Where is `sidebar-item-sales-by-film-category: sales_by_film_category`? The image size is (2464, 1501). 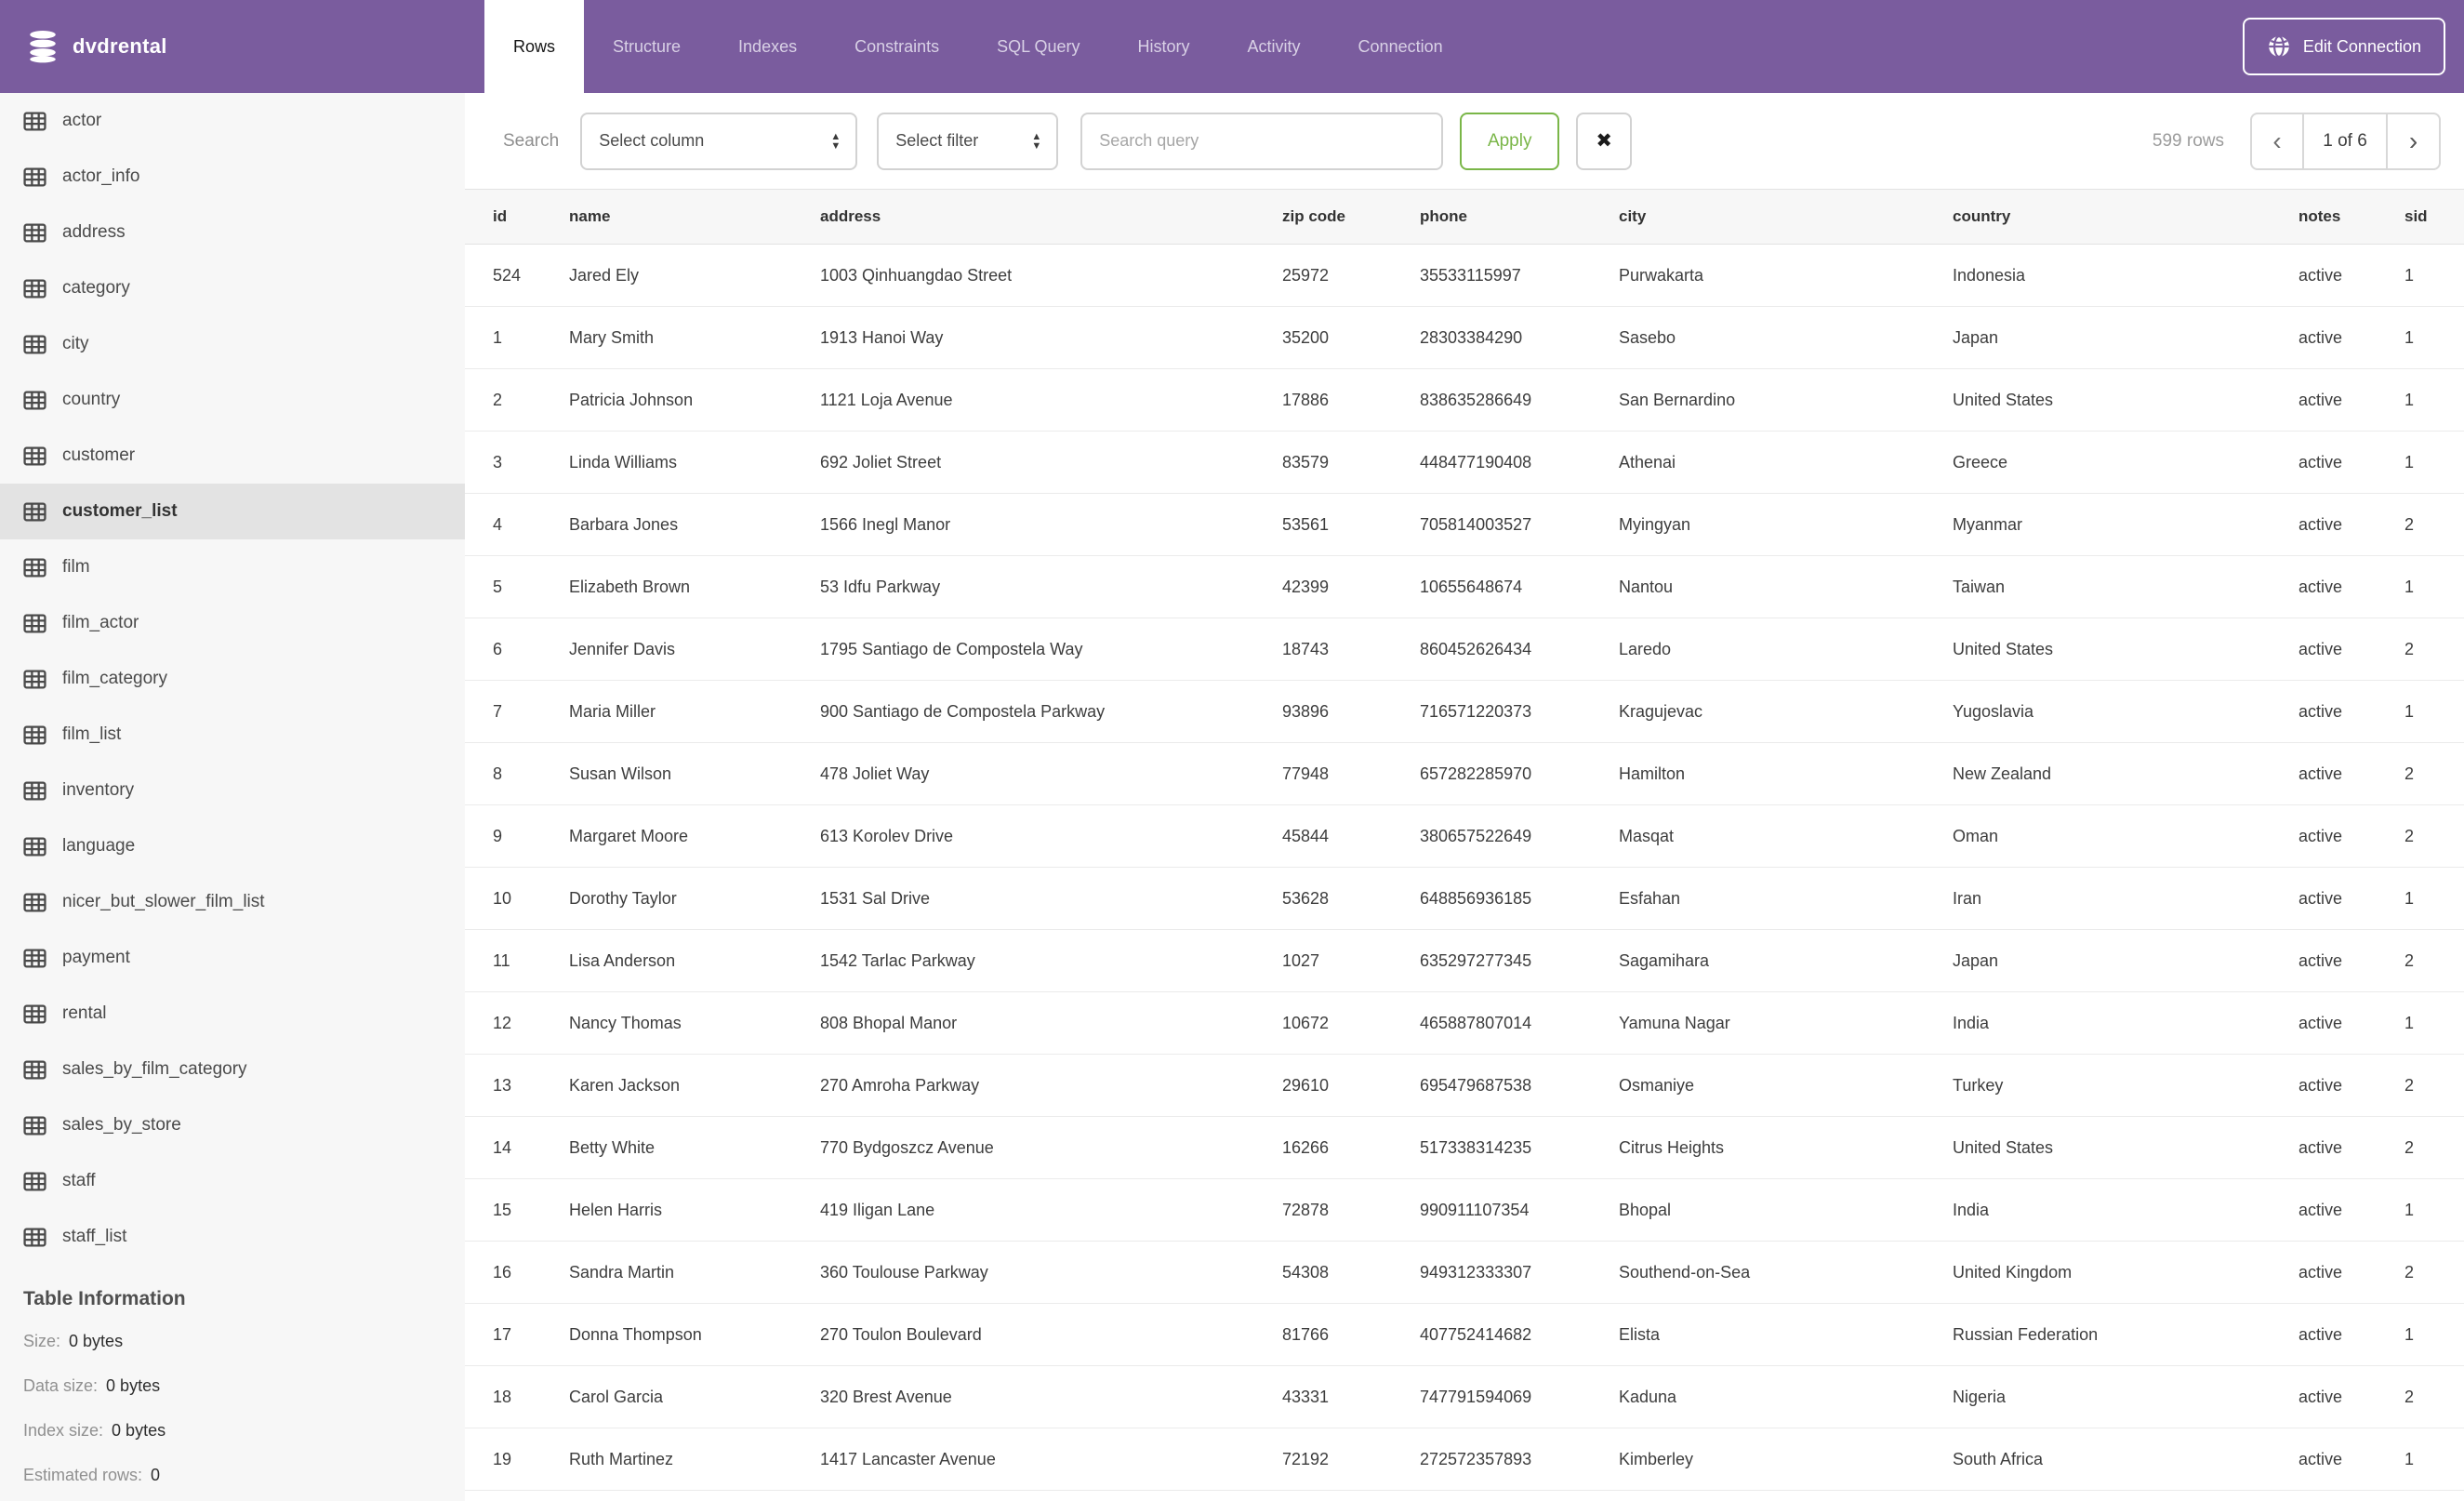
sidebar-item-sales-by-film-category: sales_by_film_category is located at coordinates (232, 1069).